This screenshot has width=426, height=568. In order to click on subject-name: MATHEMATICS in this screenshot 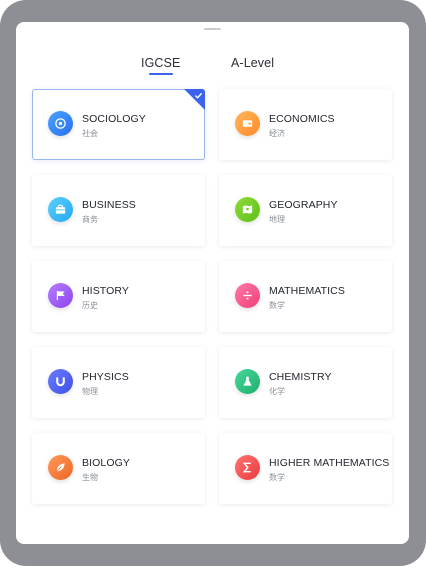, I will do `click(307, 291)`.